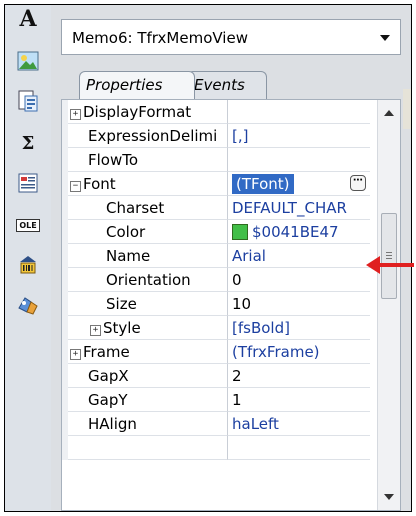  What do you see at coordinates (112, 424) in the screenshot?
I see `property-name: HAlign` at bounding box center [112, 424].